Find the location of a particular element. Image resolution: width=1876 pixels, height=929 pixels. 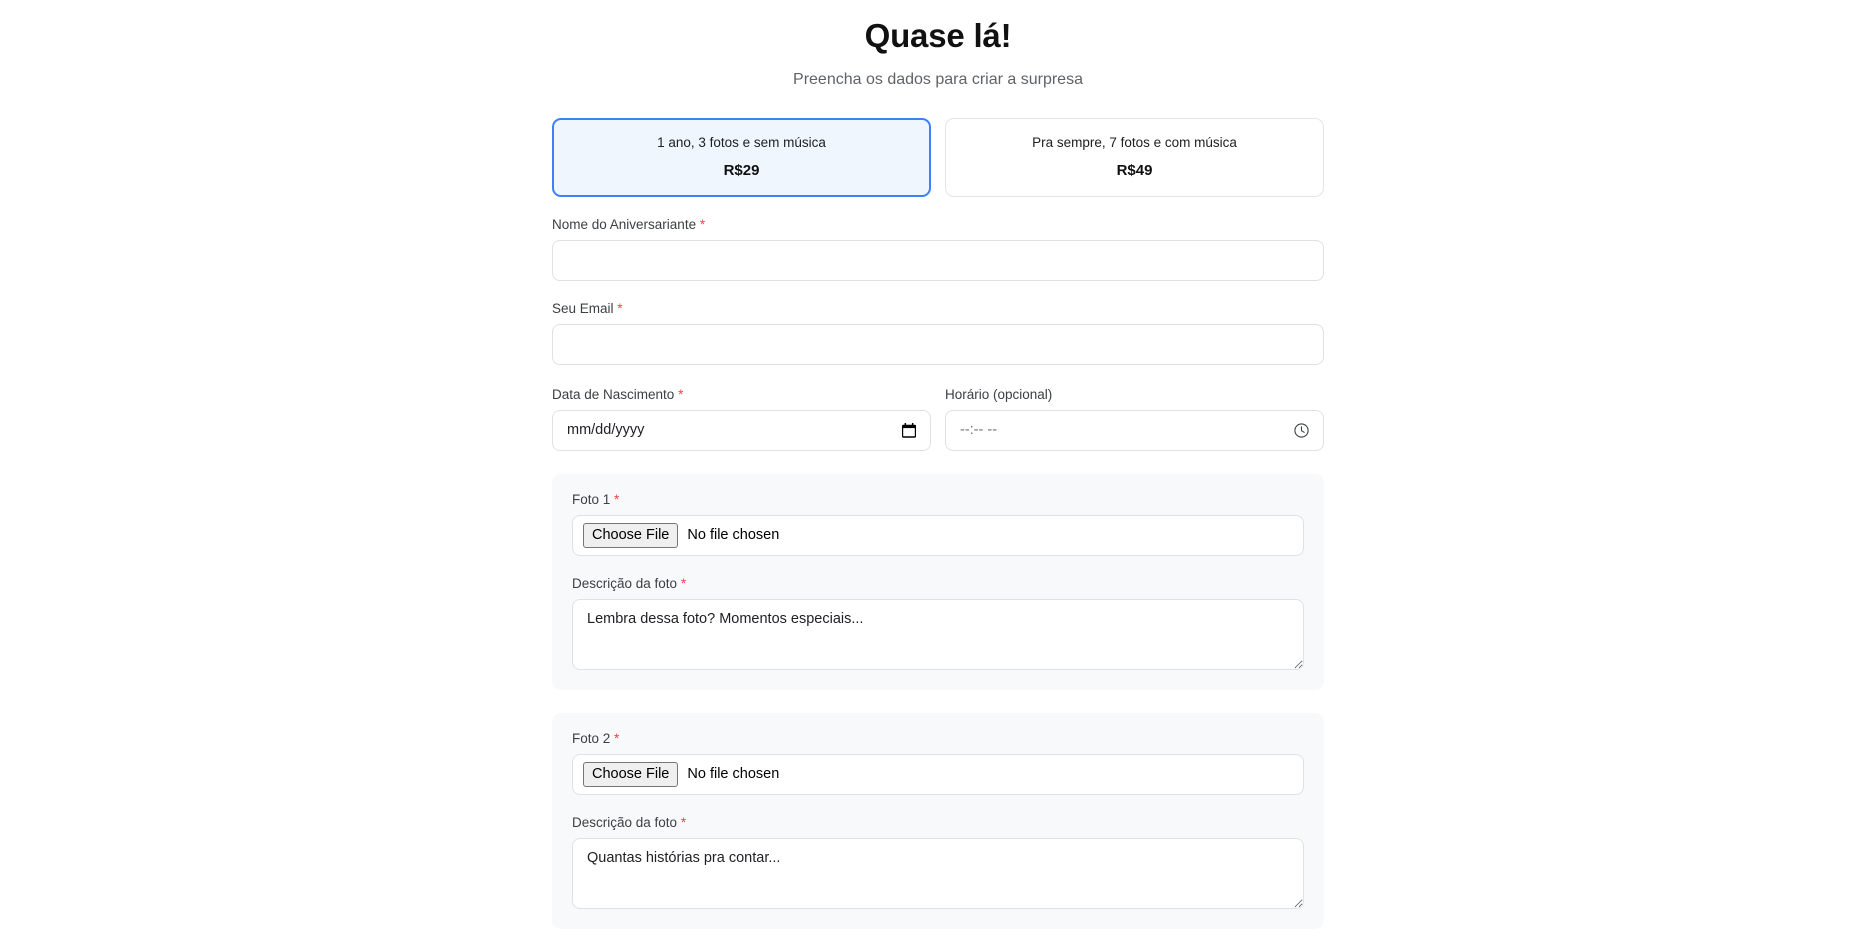

time-input: --:-- -- is located at coordinates (1134, 430).